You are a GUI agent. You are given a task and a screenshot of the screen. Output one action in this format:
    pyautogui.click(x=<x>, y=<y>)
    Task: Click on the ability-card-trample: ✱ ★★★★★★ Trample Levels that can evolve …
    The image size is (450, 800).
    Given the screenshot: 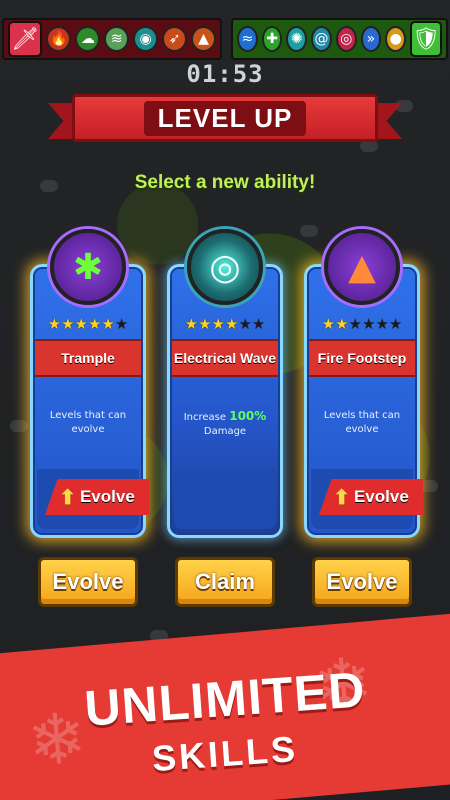 What is the action you would take?
    pyautogui.click(x=89, y=383)
    